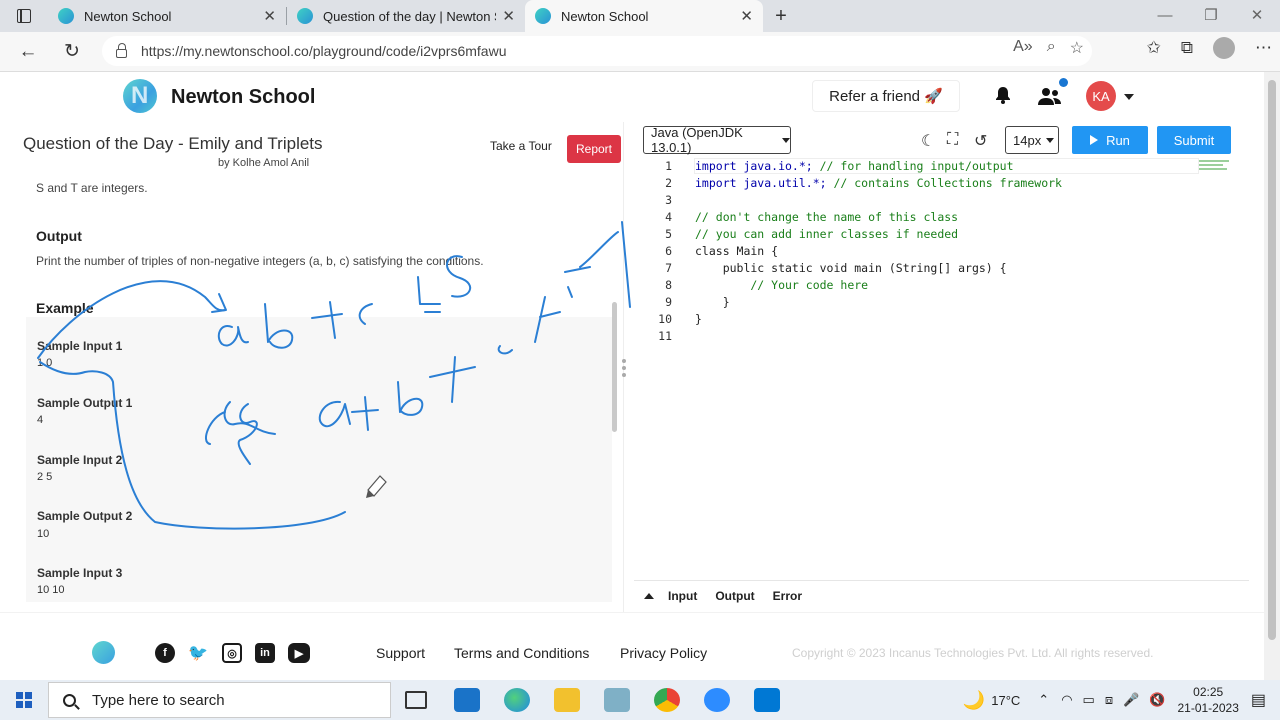 The image size is (1280, 720). I want to click on add-favorite-icon: ☆, so click(1077, 48).